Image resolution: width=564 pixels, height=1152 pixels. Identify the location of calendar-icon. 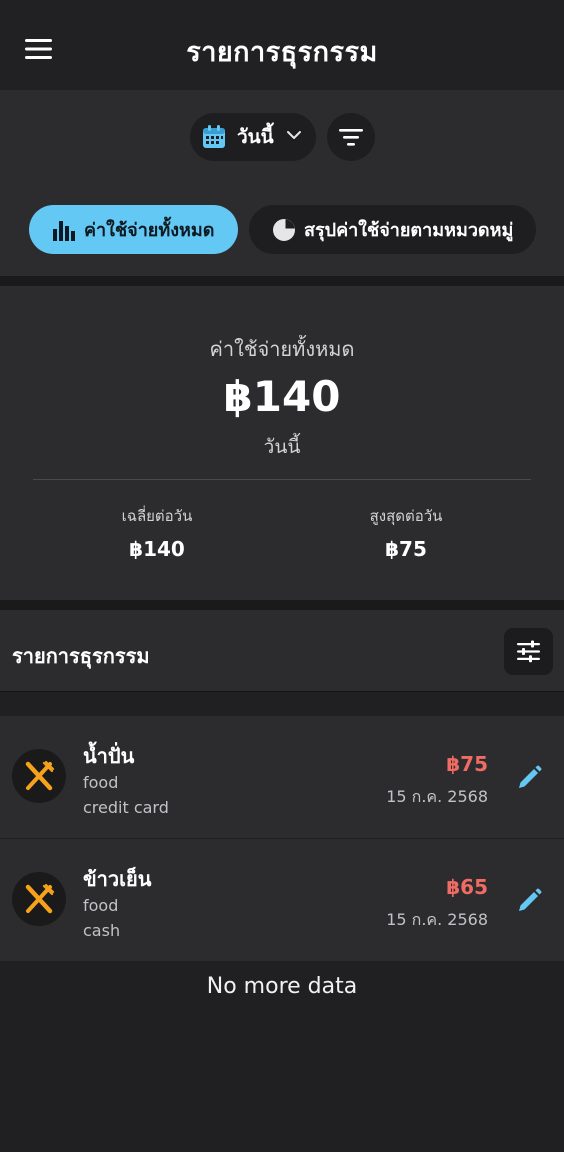
(214, 136).